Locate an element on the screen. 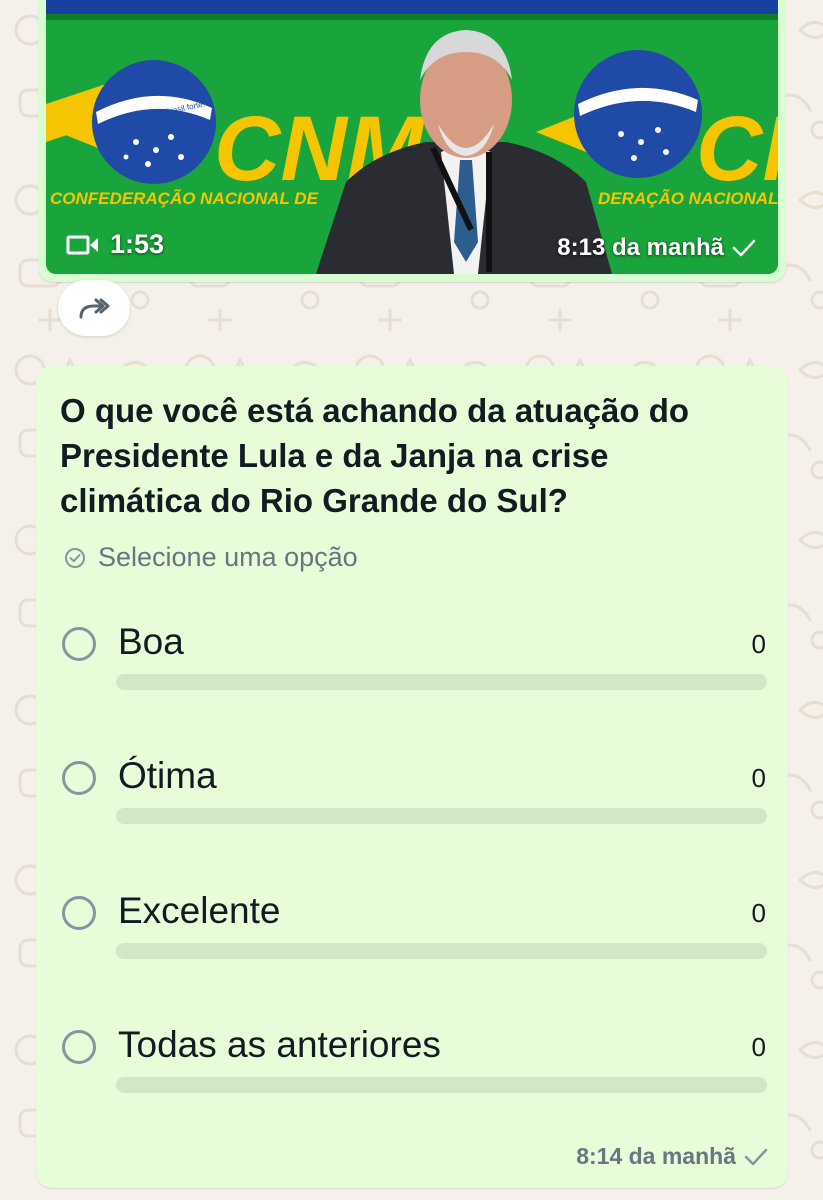 Image resolution: width=823 pixels, height=1200 pixels. video-duration: 1:53 is located at coordinates (115, 244).